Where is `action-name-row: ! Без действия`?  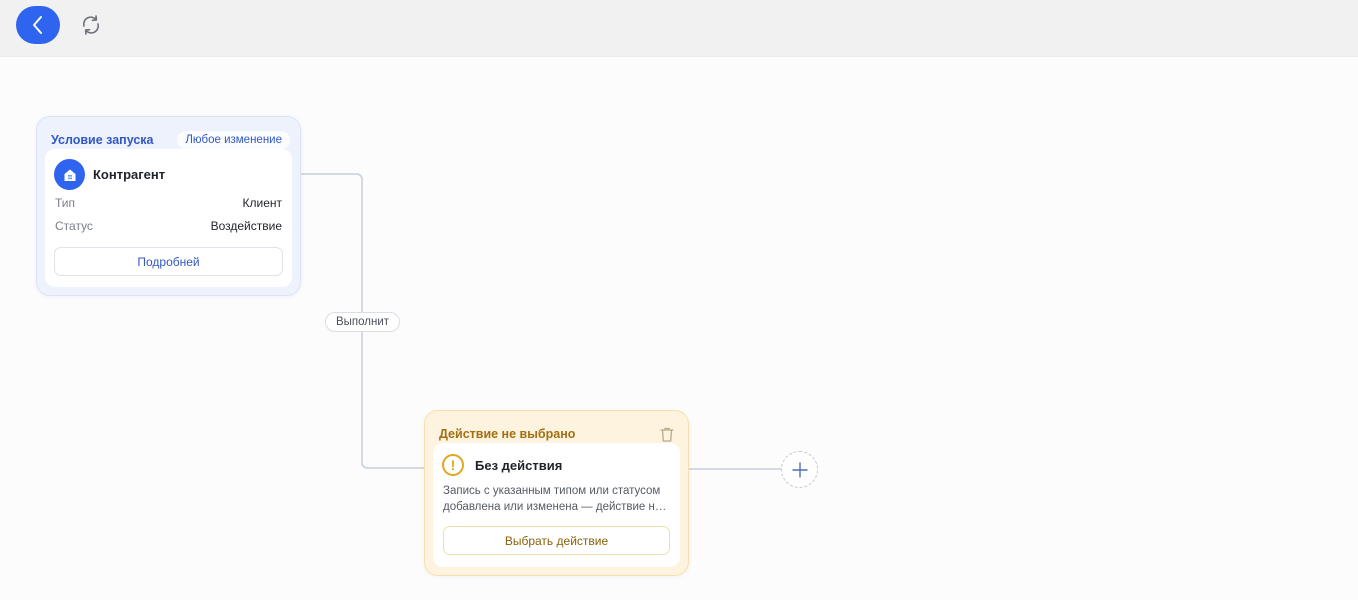 action-name-row: ! Без действия is located at coordinates (502, 465).